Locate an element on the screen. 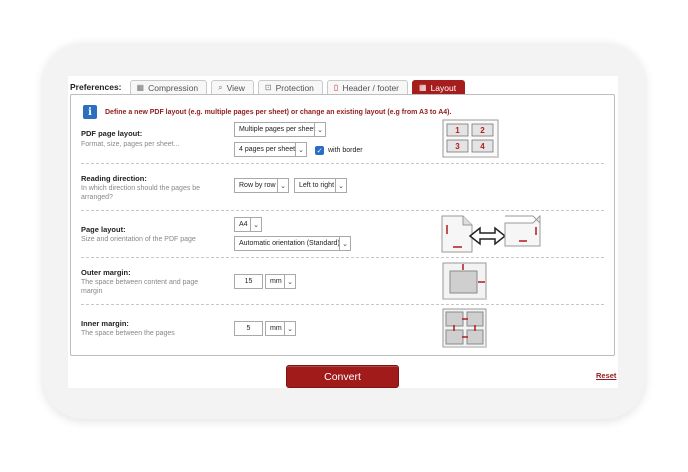 Image resolution: width=688 pixels, height=472 pixels. reading-direction-select: Left to right ⌄ is located at coordinates (320, 185).